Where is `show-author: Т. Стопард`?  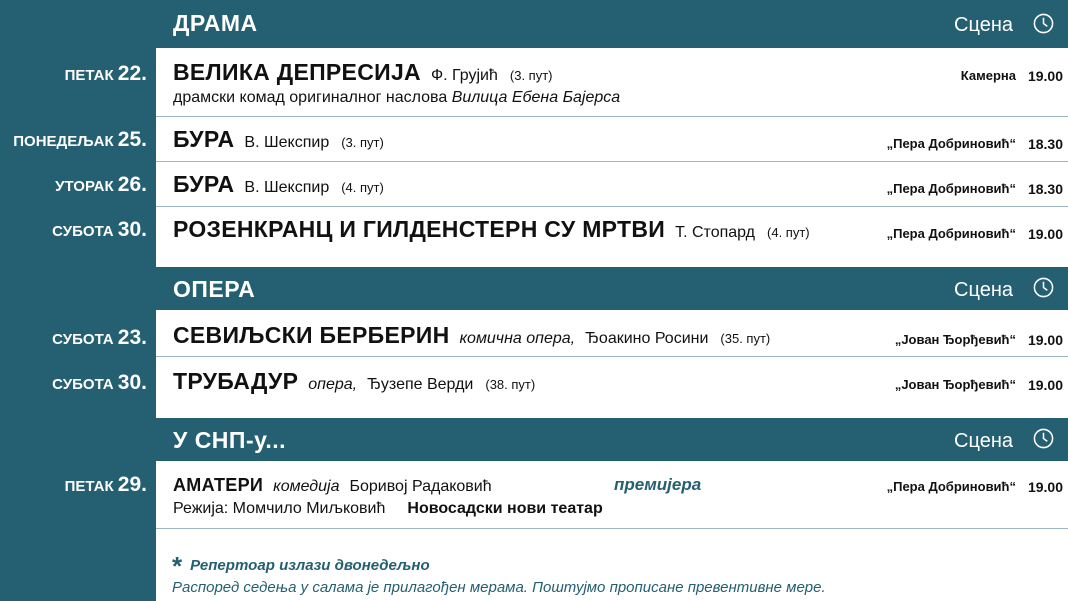
show-author: Т. Стопард is located at coordinates (715, 232).